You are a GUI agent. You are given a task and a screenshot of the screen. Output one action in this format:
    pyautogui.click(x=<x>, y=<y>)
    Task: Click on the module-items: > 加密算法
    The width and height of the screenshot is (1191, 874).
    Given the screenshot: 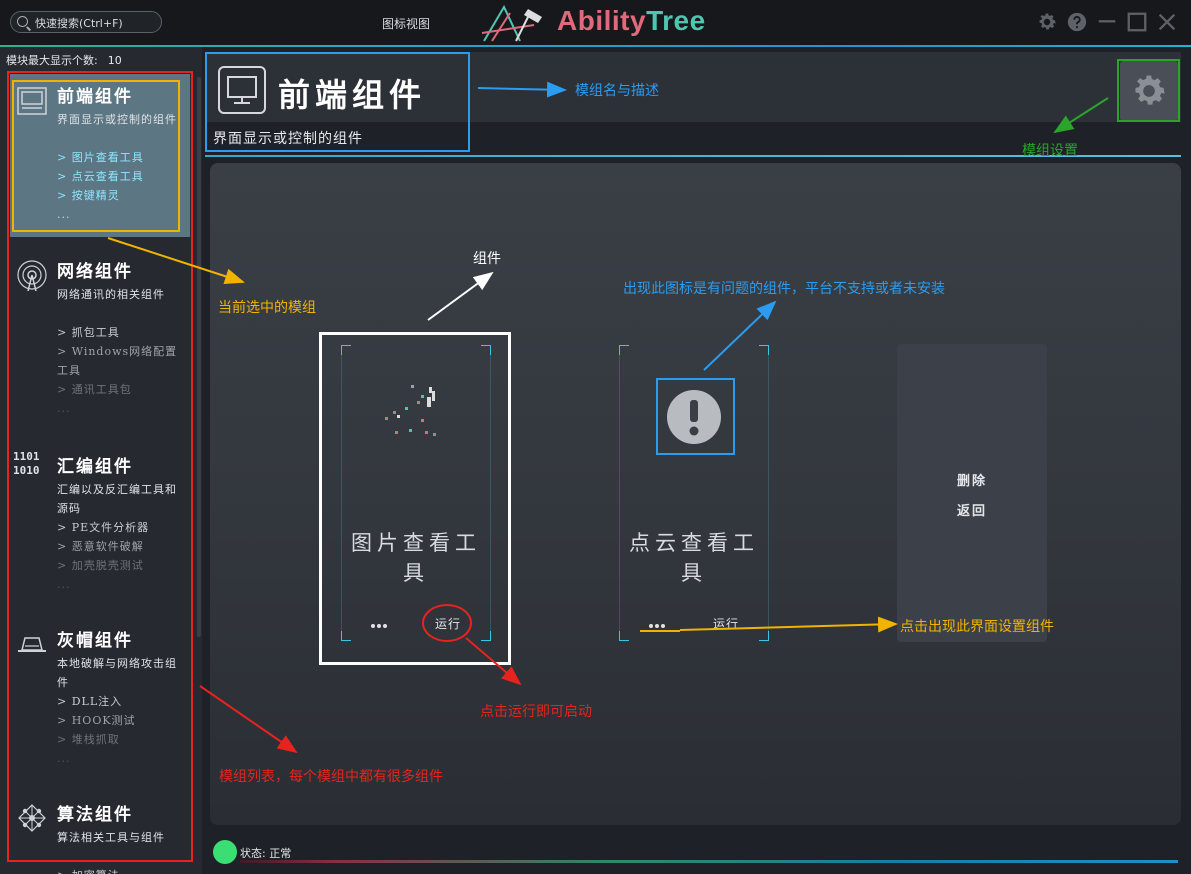 What is the action you would take?
    pyautogui.click(x=88, y=870)
    